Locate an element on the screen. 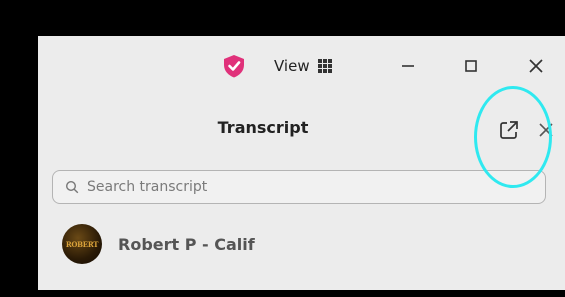  search-field is located at coordinates (299, 187).